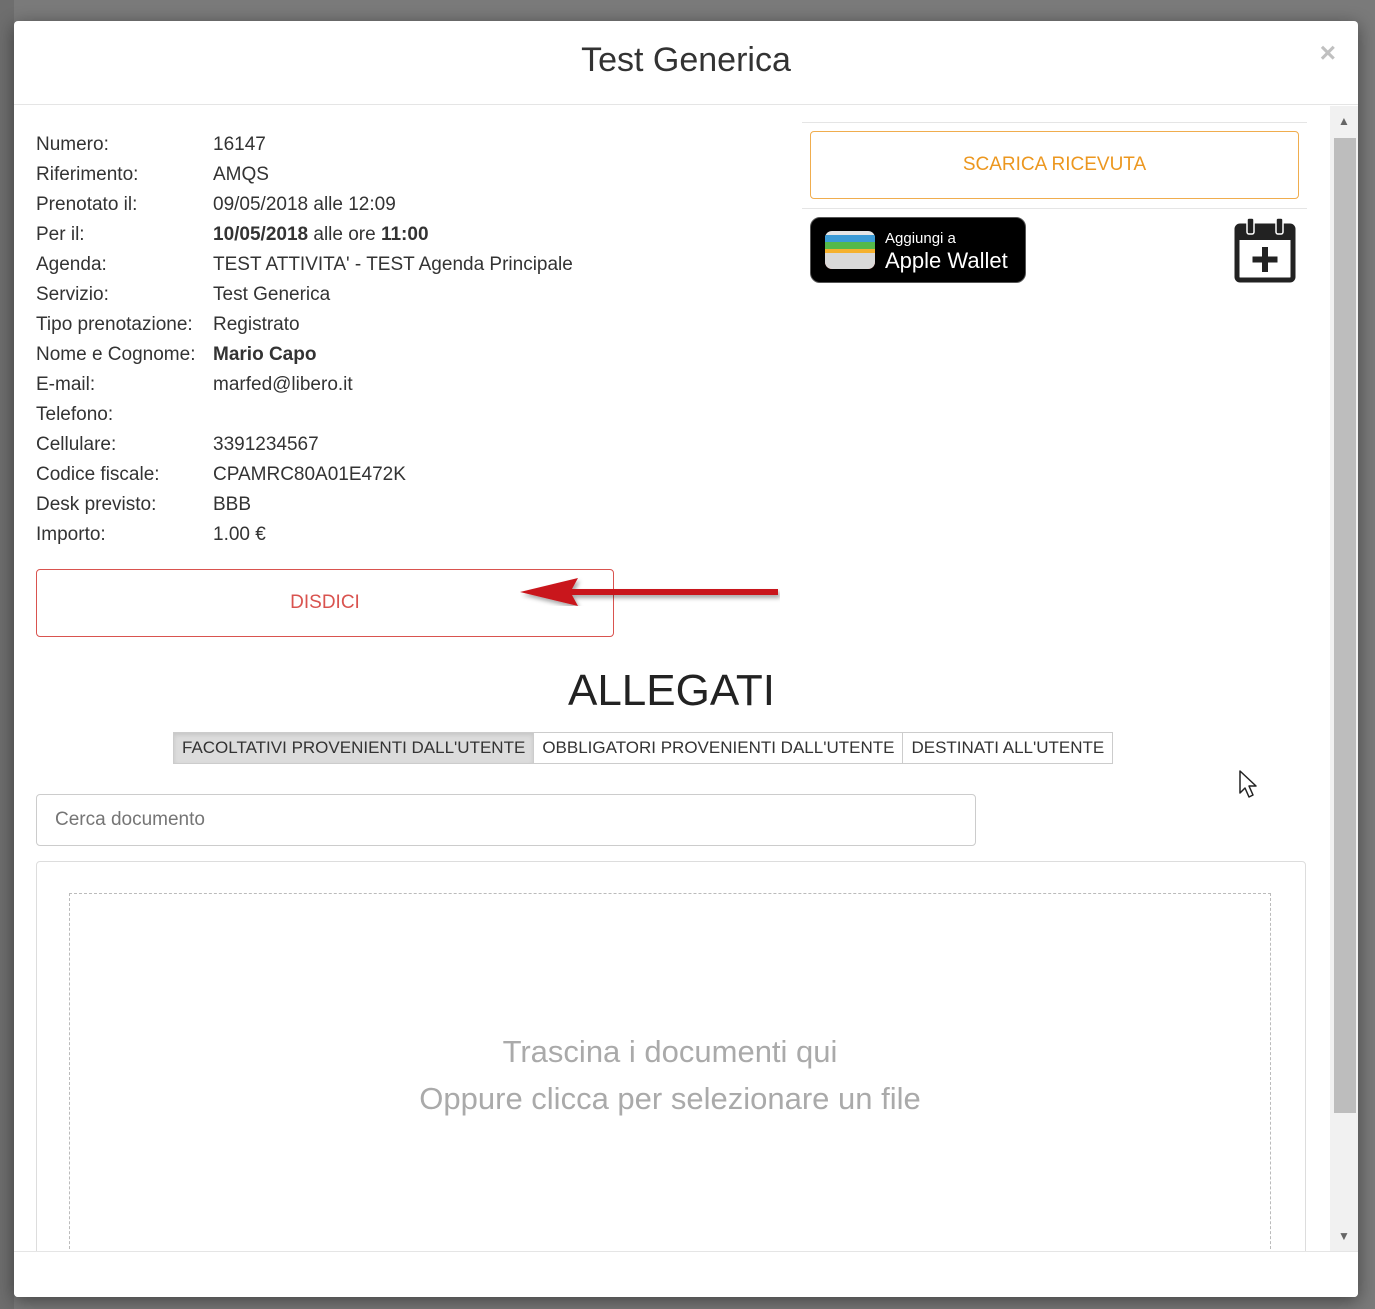 The height and width of the screenshot is (1309, 1375). Describe the element at coordinates (241, 174) in the screenshot. I see `detail-value: AMQS` at that location.